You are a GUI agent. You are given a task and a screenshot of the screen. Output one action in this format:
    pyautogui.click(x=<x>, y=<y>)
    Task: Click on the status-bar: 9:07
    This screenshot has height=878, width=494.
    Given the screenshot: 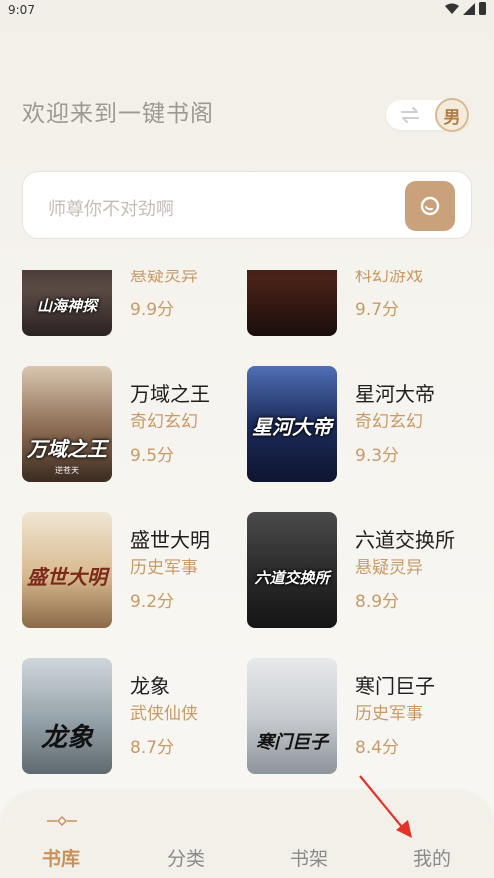 What is the action you would take?
    pyautogui.click(x=247, y=11)
    